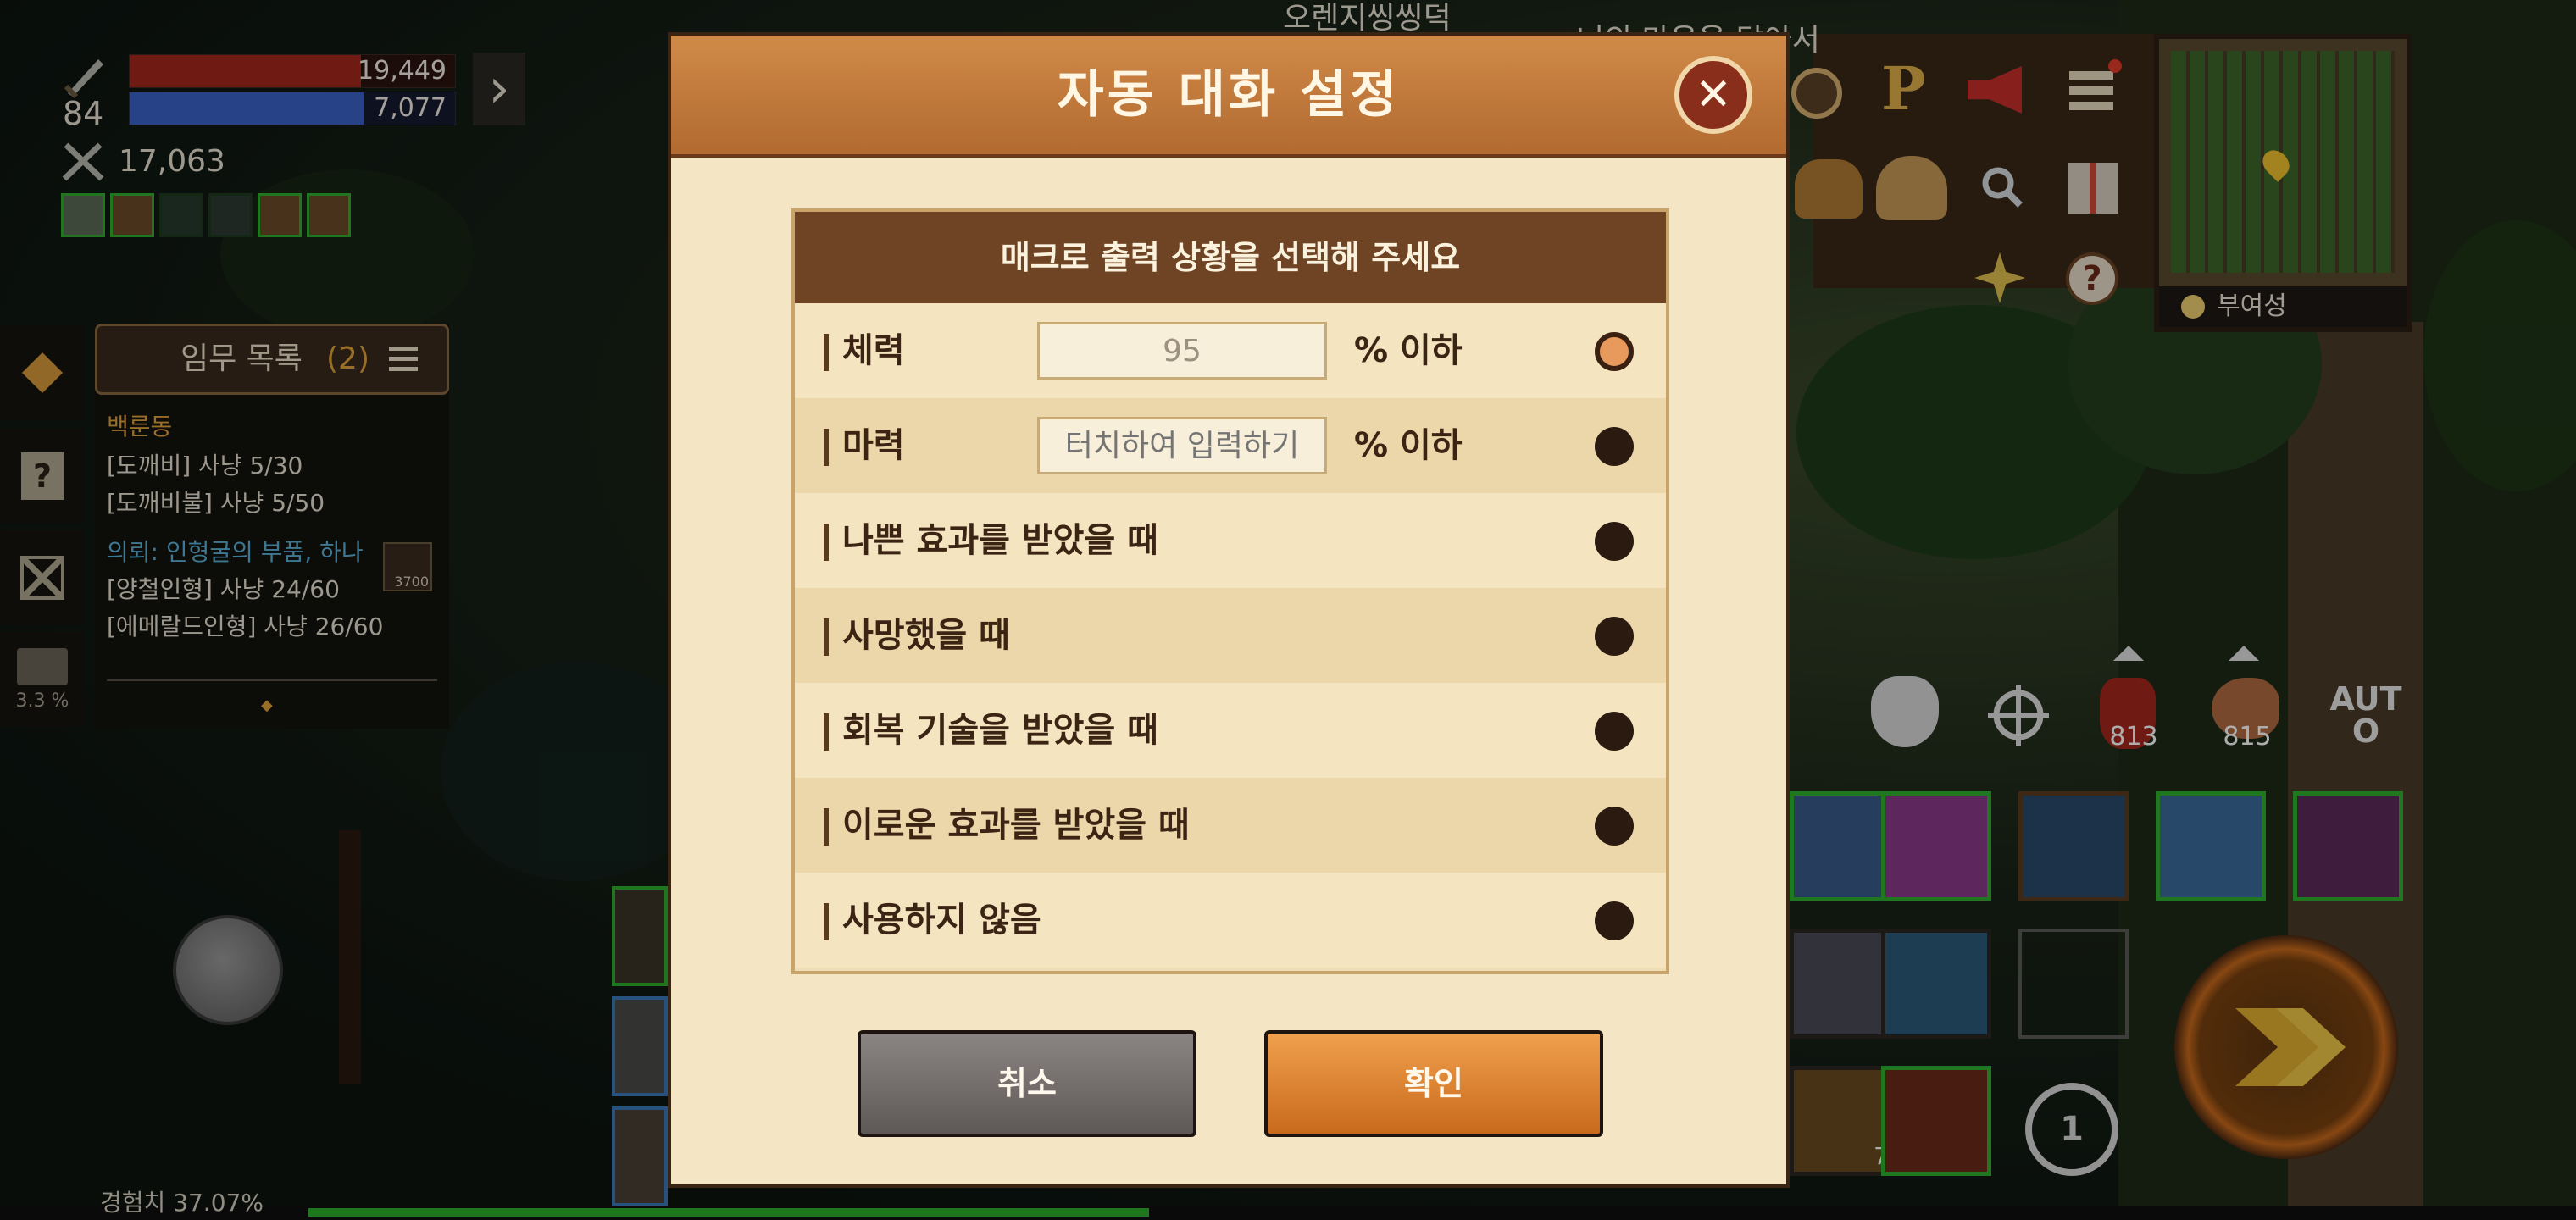 The height and width of the screenshot is (1220, 2576). I want to click on option-row-hp: 체력 % 이하, so click(1230, 350).